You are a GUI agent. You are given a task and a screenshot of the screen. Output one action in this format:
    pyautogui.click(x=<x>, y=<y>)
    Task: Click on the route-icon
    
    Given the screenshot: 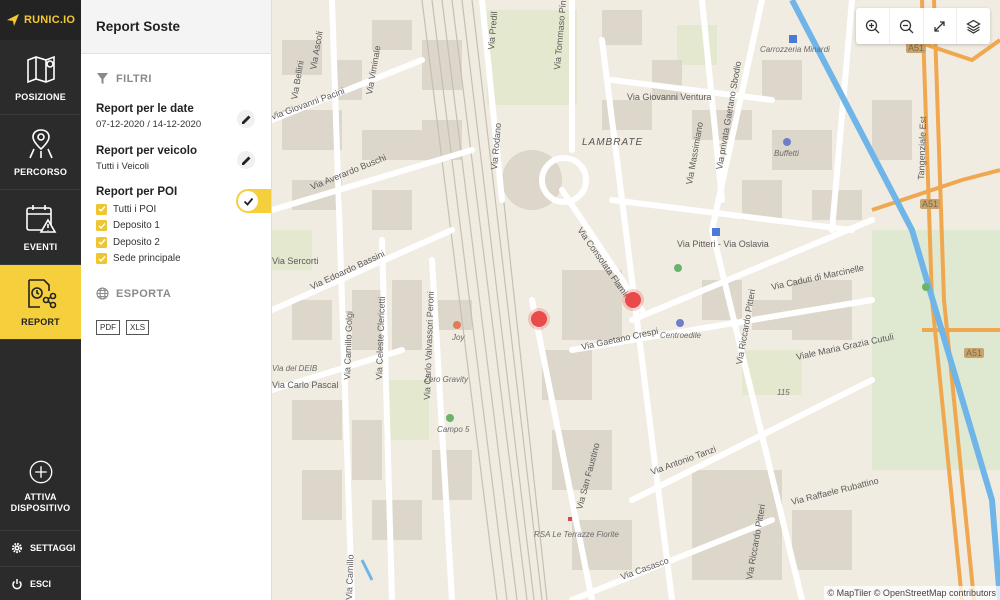 What is the action you would take?
    pyautogui.click(x=40, y=143)
    